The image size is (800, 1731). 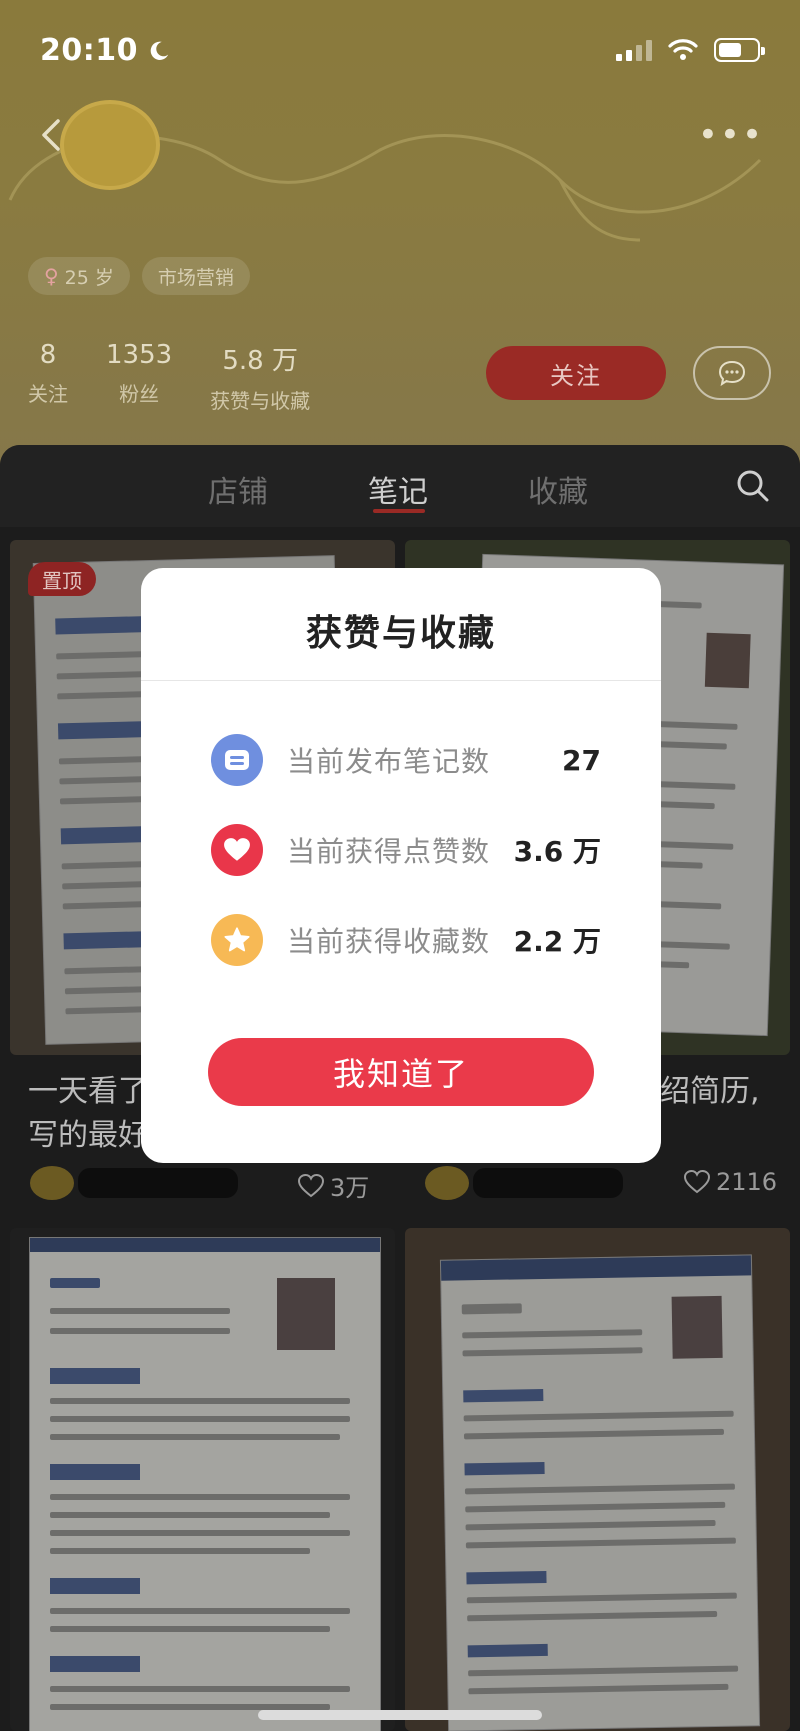 I want to click on pinned-badge: 置顶, so click(x=62, y=579).